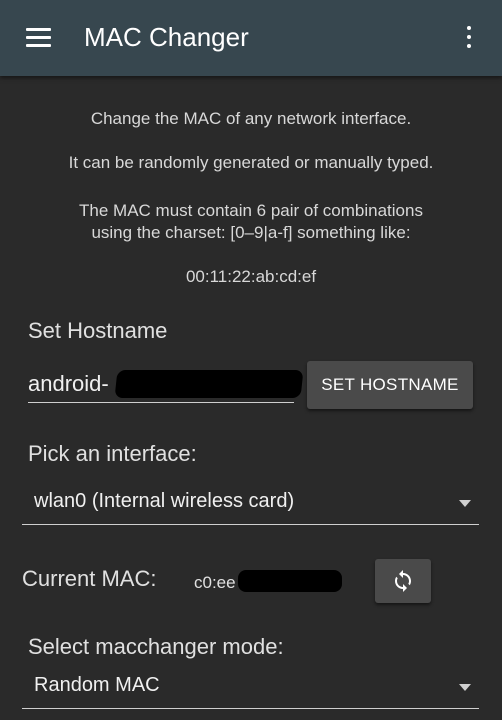 This screenshot has height=720, width=502. I want to click on refresh-mac-button, so click(403, 581).